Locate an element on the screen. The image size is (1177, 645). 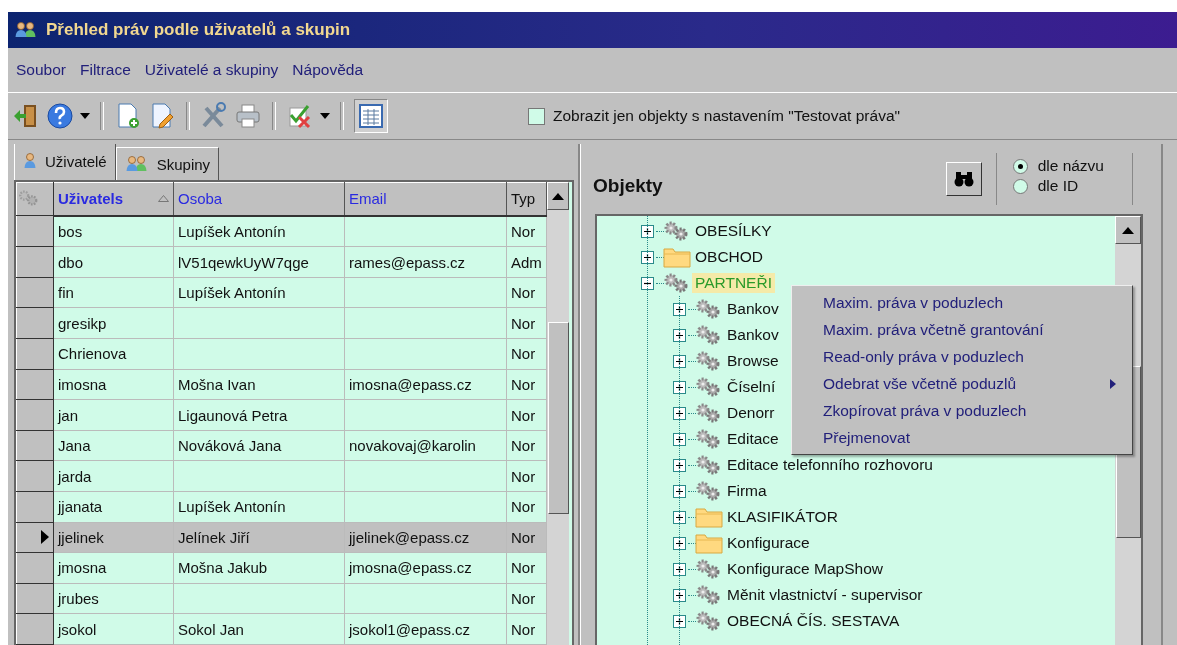
menu-item: Odebrat vše včetně poduzlů is located at coordinates (919, 383).